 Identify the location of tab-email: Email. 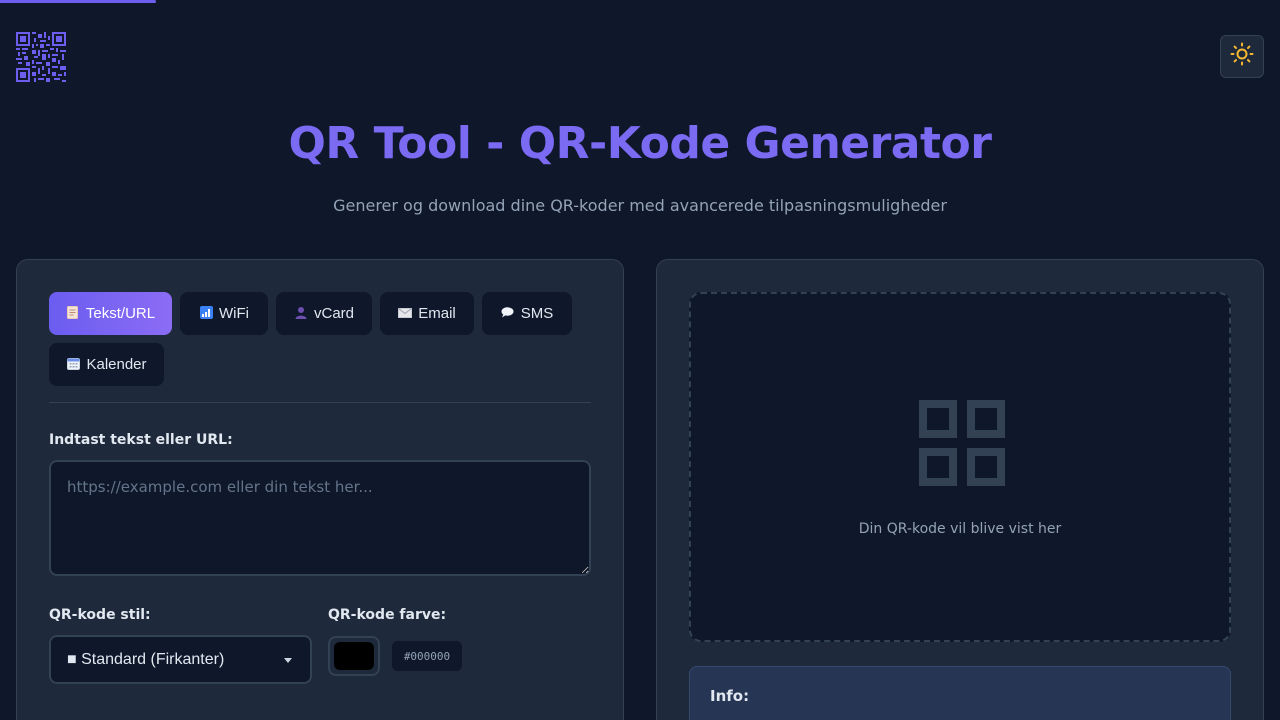
(427, 313).